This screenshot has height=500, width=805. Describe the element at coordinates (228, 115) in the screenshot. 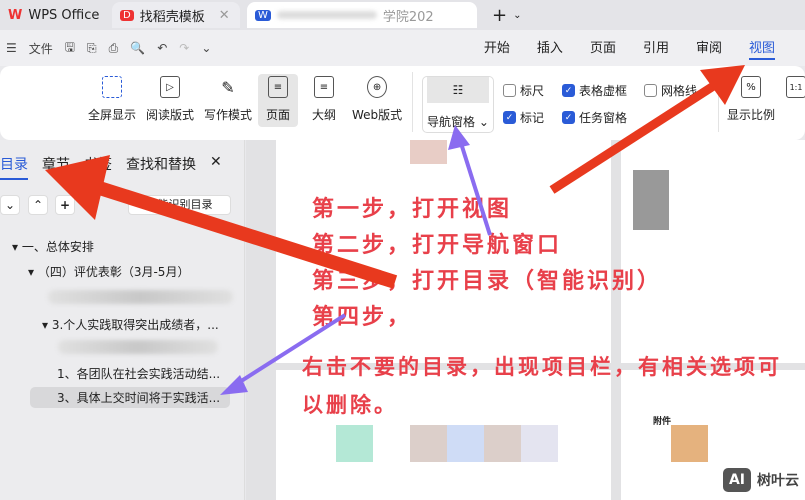

I see `label: 写作模式` at that location.